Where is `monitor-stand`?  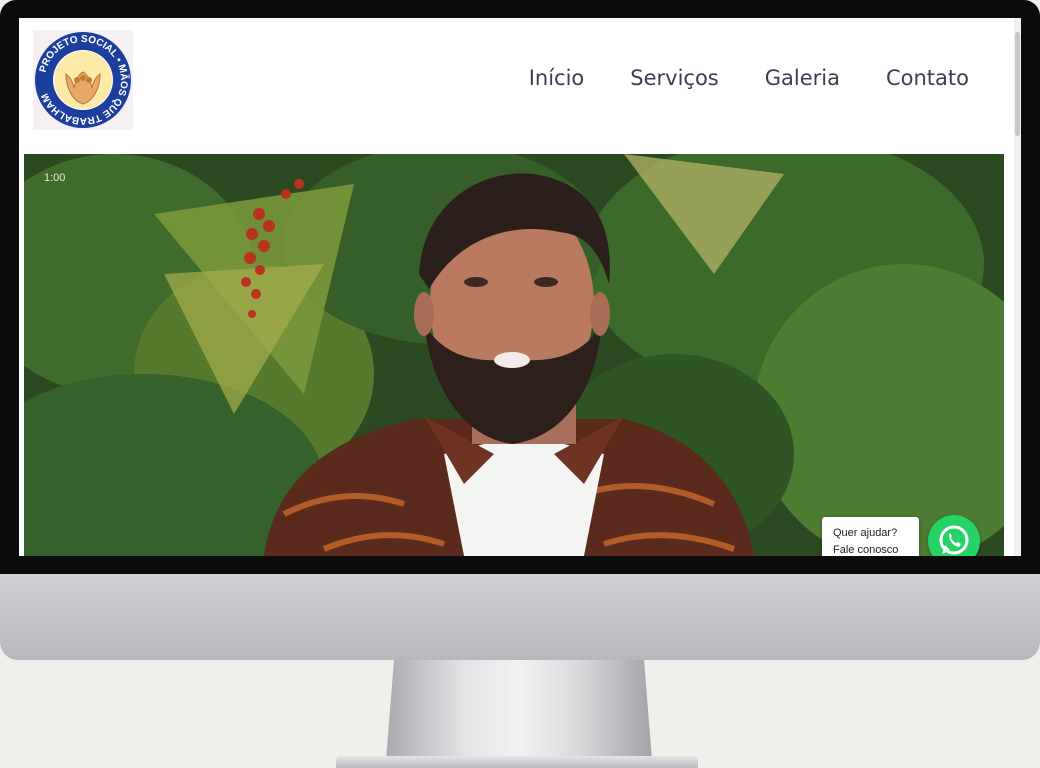 monitor-stand is located at coordinates (519, 710).